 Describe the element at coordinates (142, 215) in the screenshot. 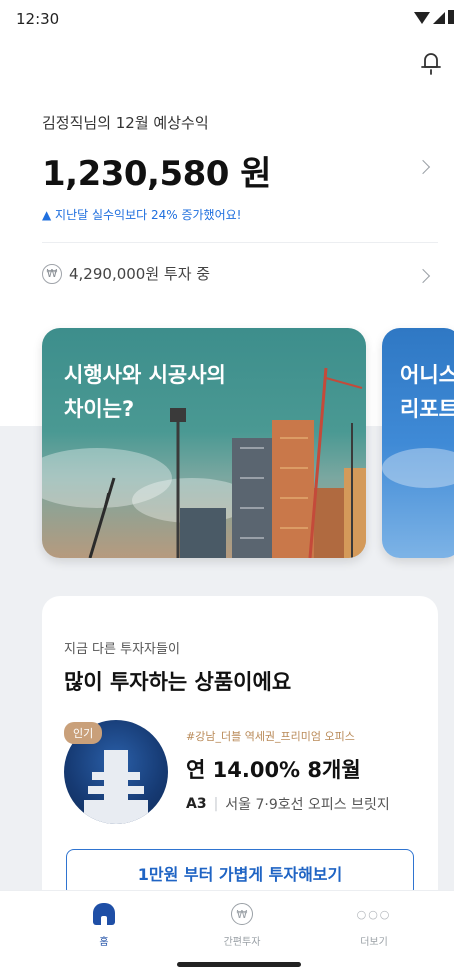

I see `growth-notice: ▲ 지난달 실수익보다 24% 증가했어요!` at that location.